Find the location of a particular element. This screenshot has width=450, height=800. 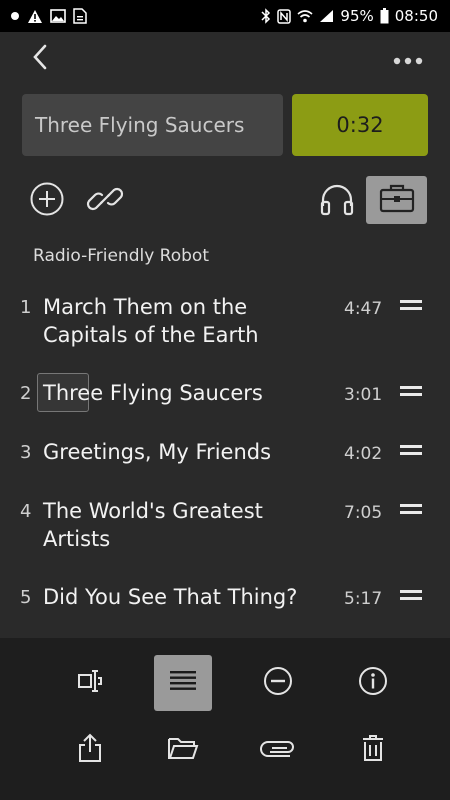

folder-open-icon is located at coordinates (183, 750).